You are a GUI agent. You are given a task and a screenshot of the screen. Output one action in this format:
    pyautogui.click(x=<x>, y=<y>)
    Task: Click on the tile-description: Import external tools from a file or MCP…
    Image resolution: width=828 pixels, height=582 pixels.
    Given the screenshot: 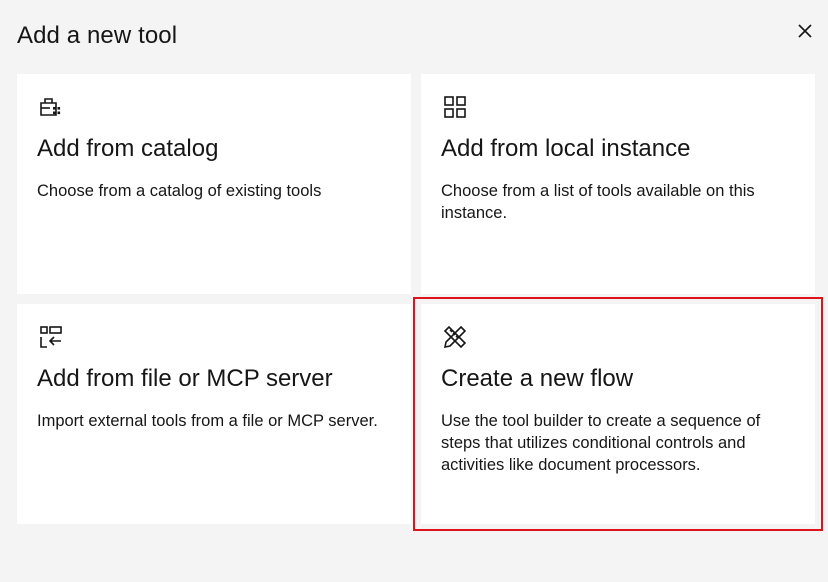 What is the action you would take?
    pyautogui.click(x=207, y=421)
    